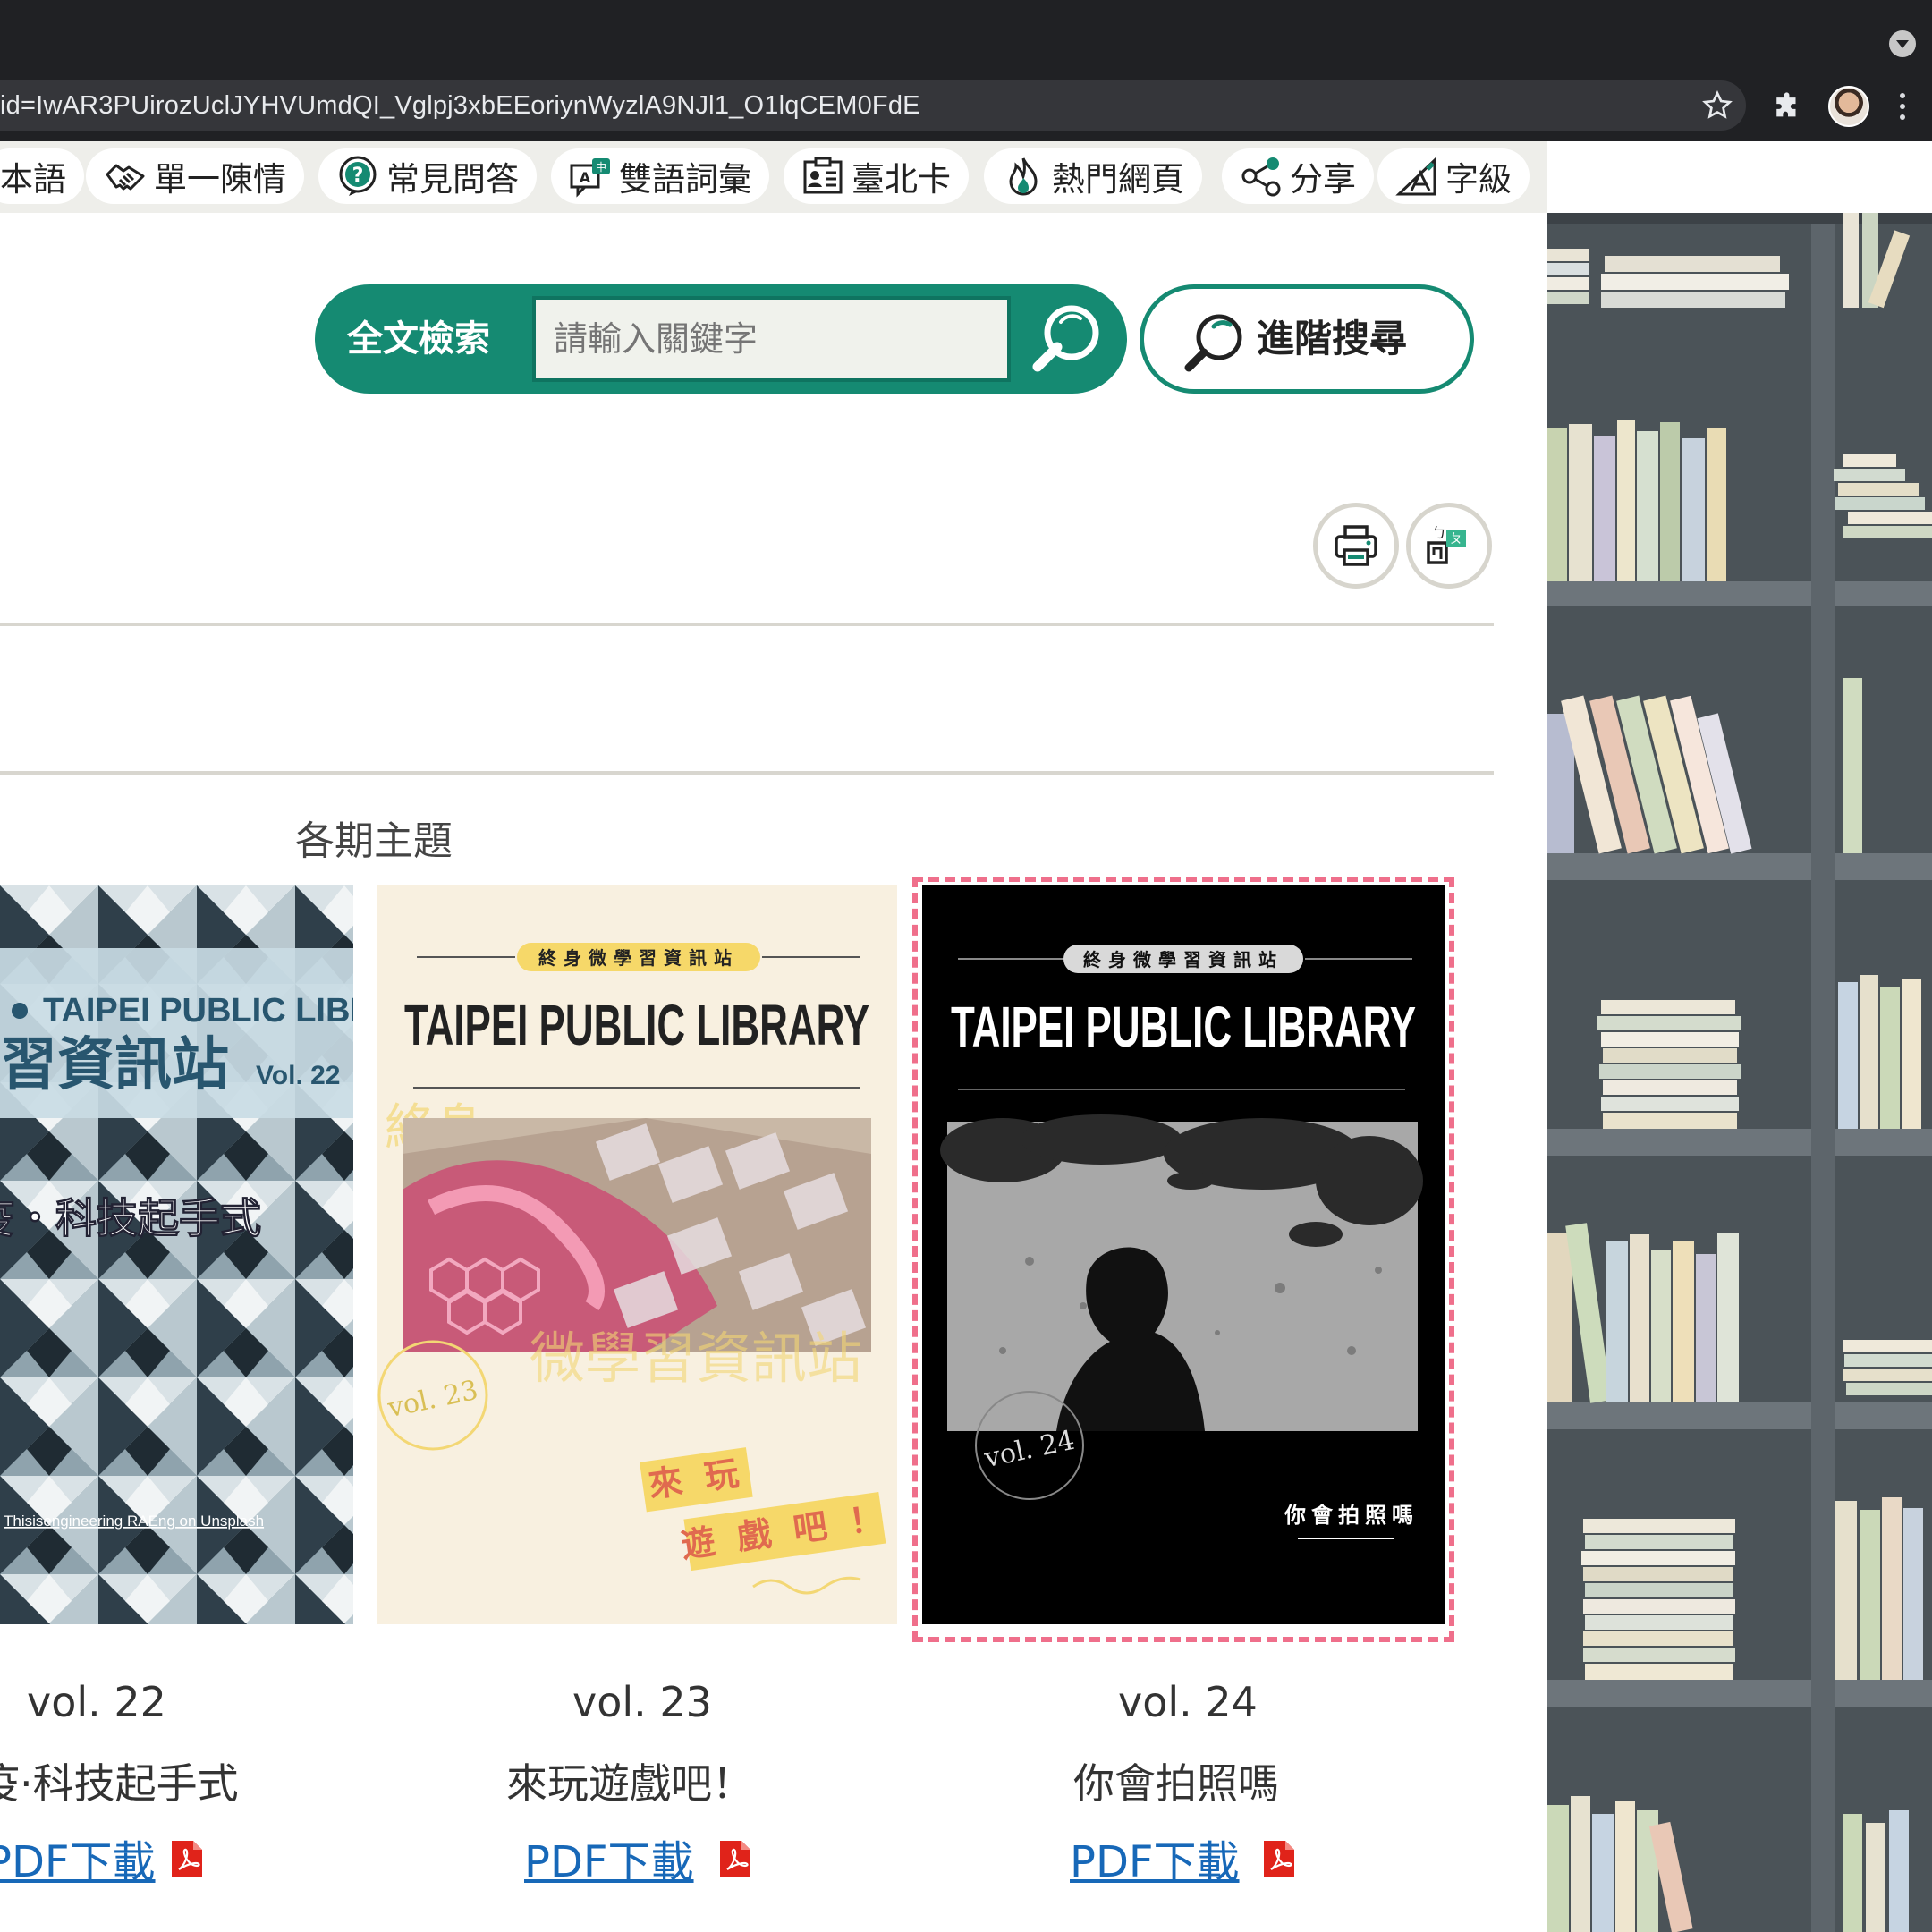  I want to click on focus-outline, so click(1183, 1259).